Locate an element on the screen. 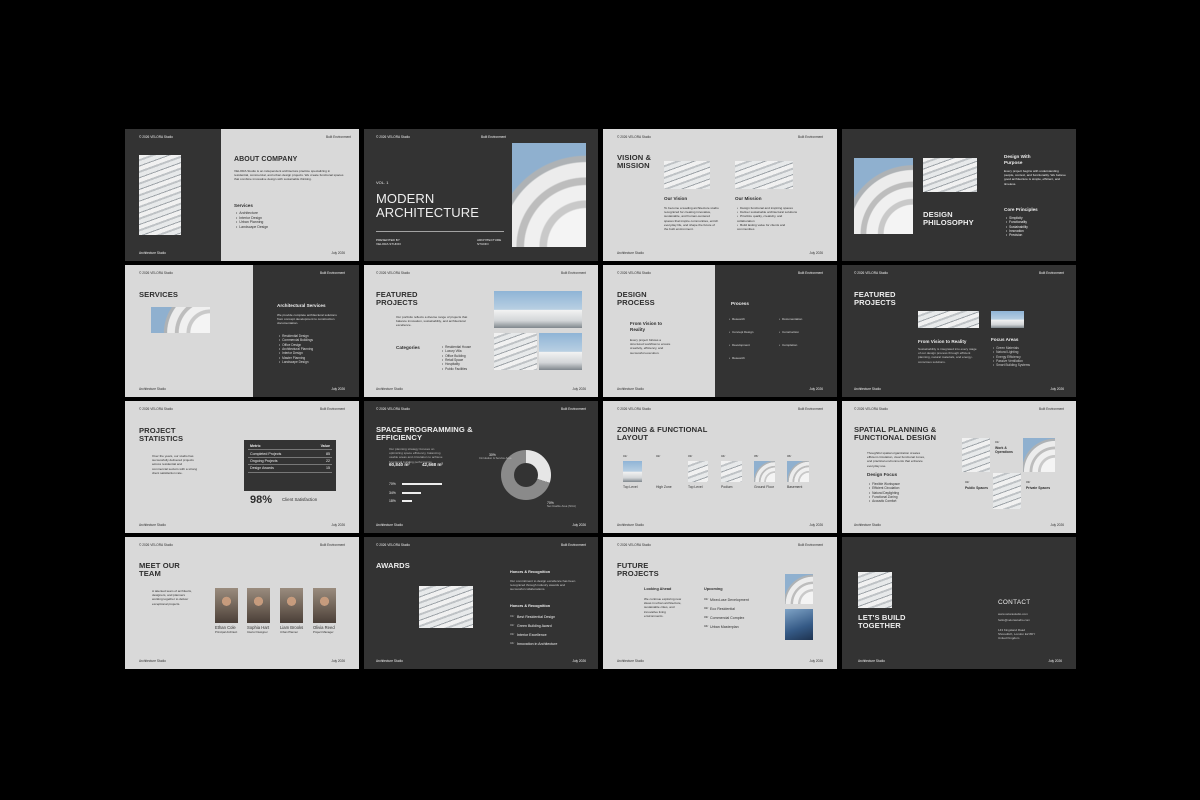 Image resolution: width=1200 pixels, height=800 pixels. core-heading: Core Principles is located at coordinates (1021, 209).